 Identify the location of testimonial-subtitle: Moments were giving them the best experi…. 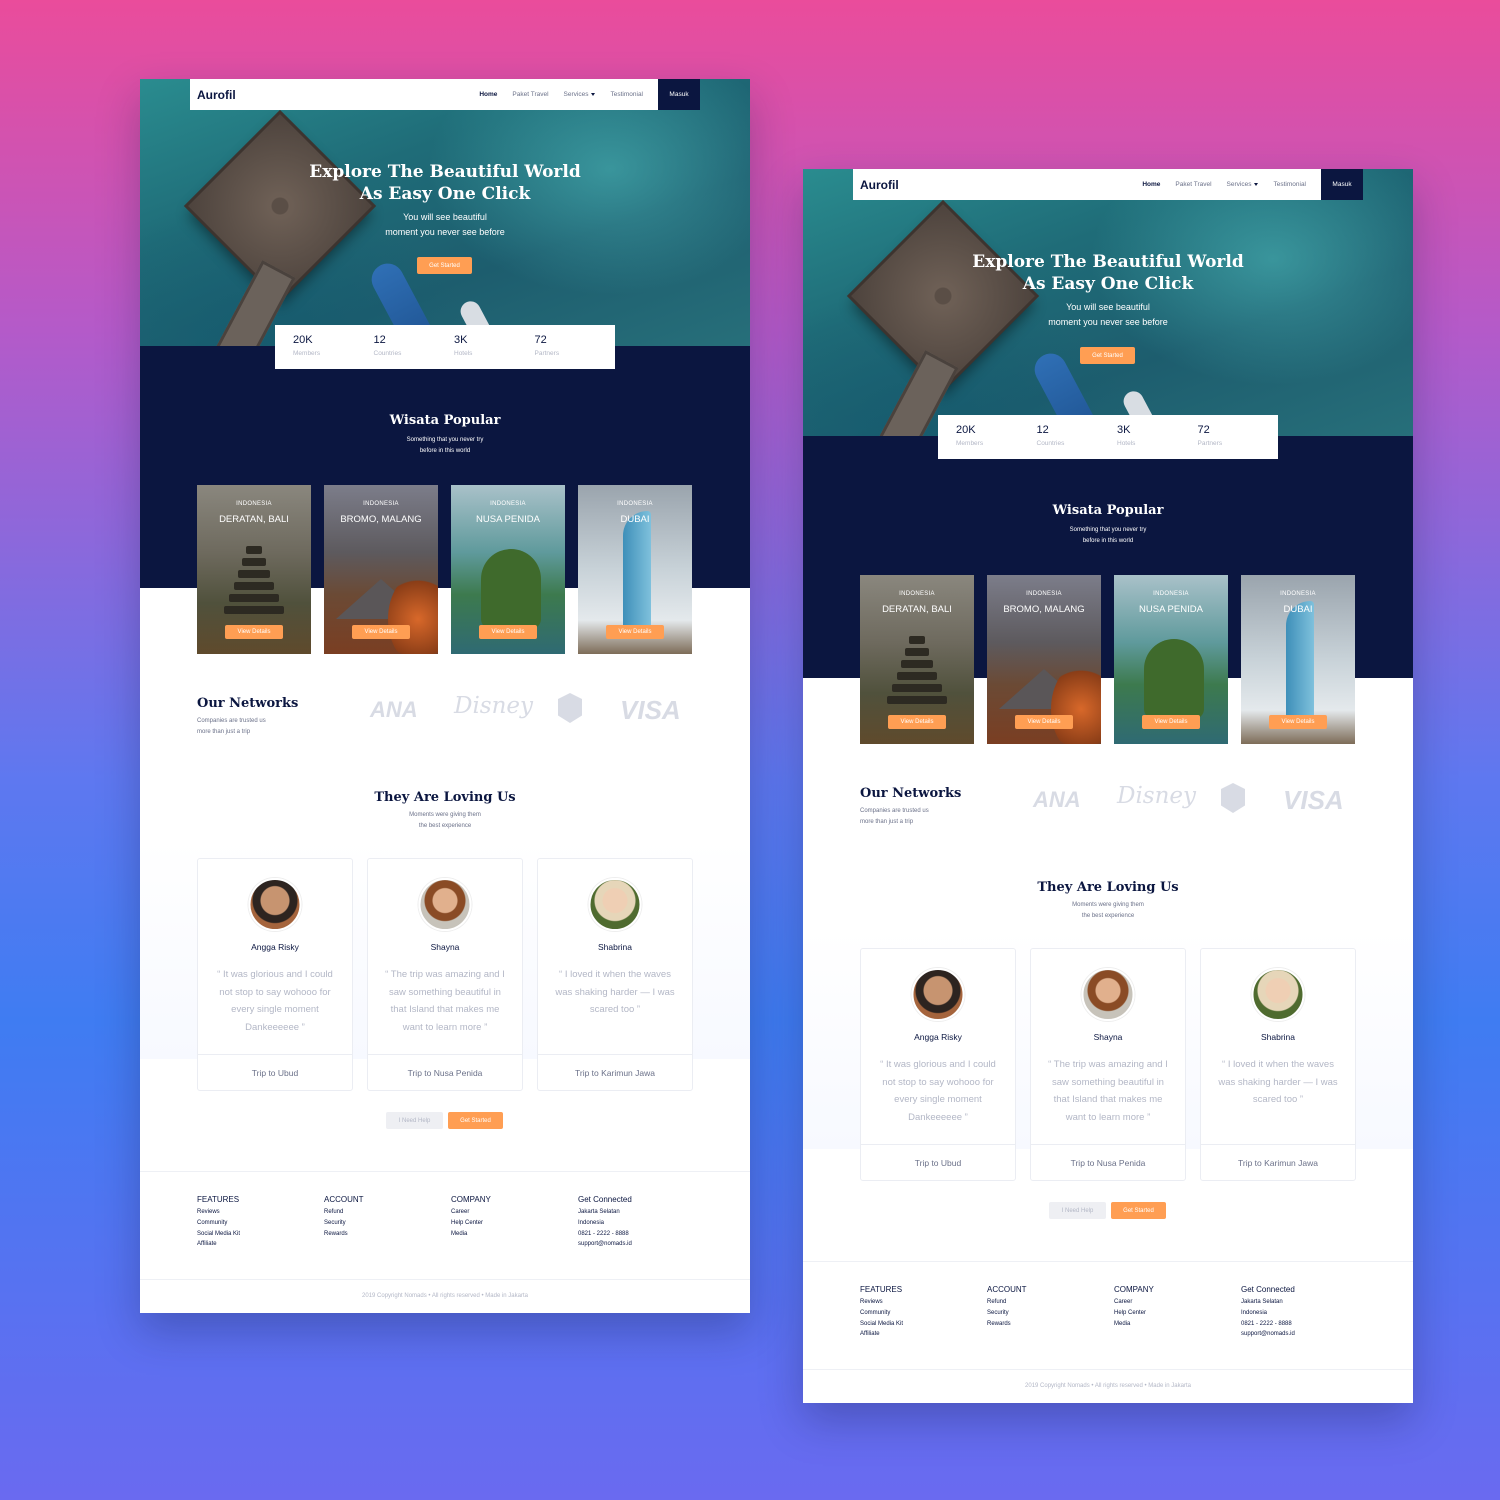
(445, 820).